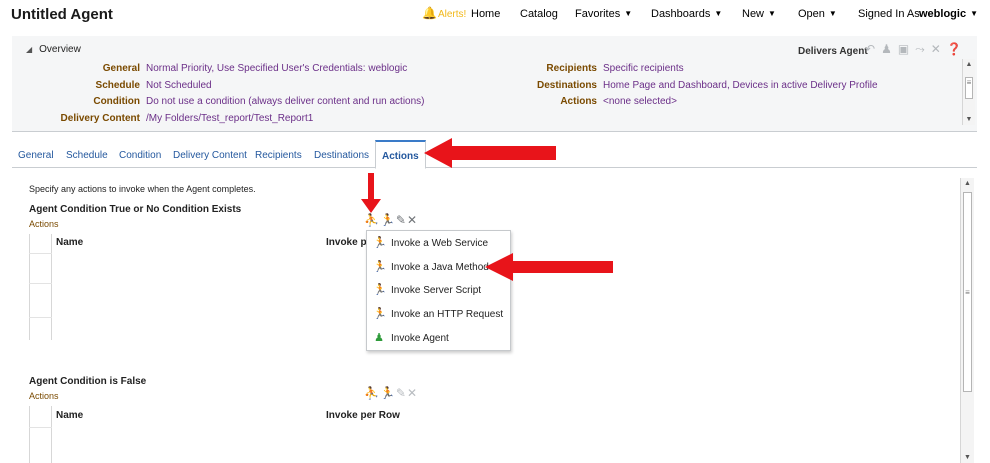  Describe the element at coordinates (88, 381) in the screenshot. I see `section-false-title: Agent Condition is False` at that location.